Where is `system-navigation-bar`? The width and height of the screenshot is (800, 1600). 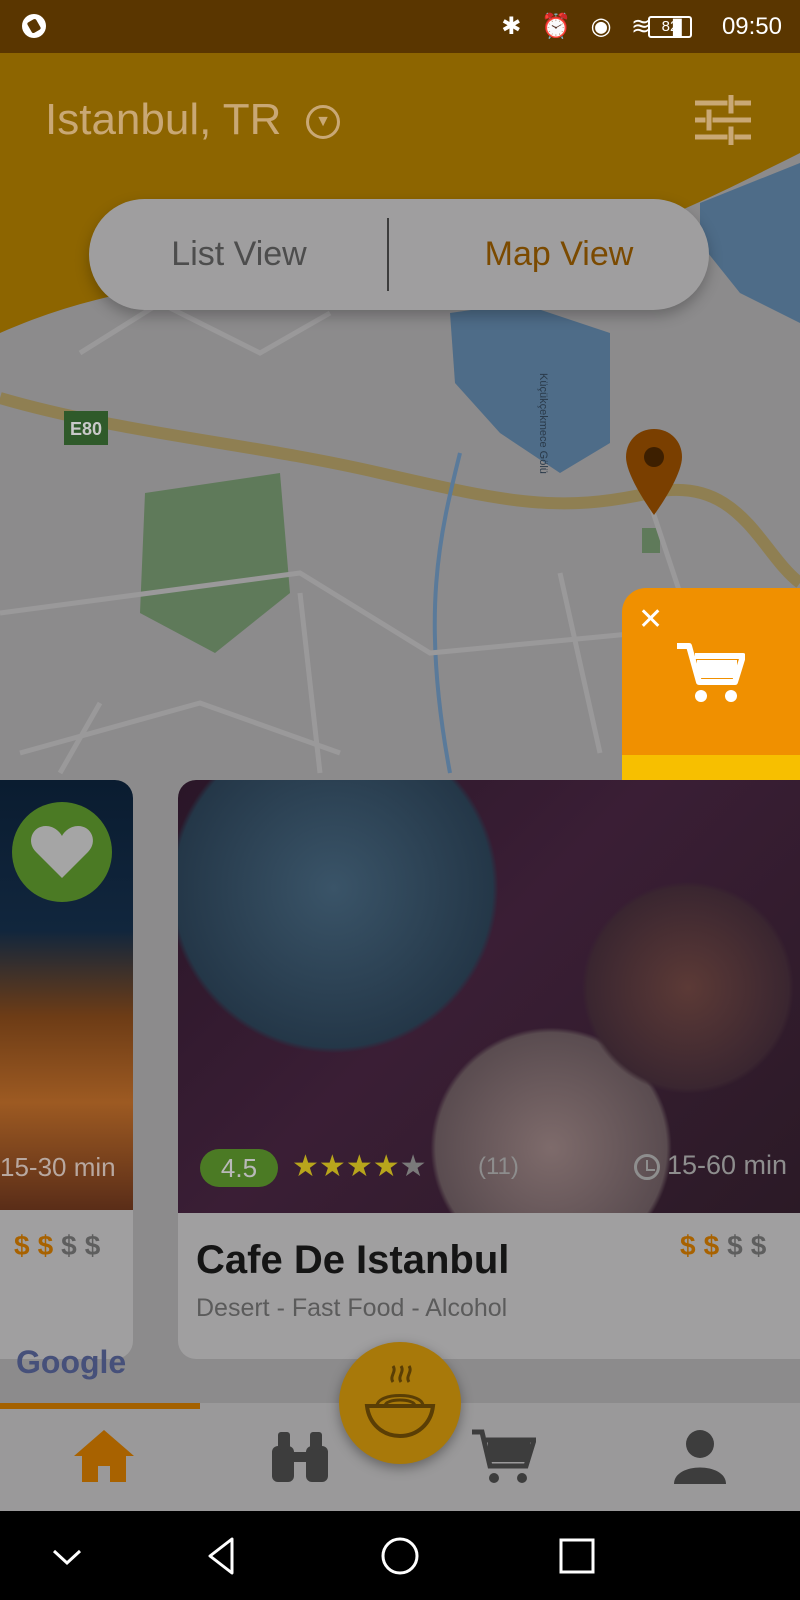
system-navigation-bar is located at coordinates (400, 1555).